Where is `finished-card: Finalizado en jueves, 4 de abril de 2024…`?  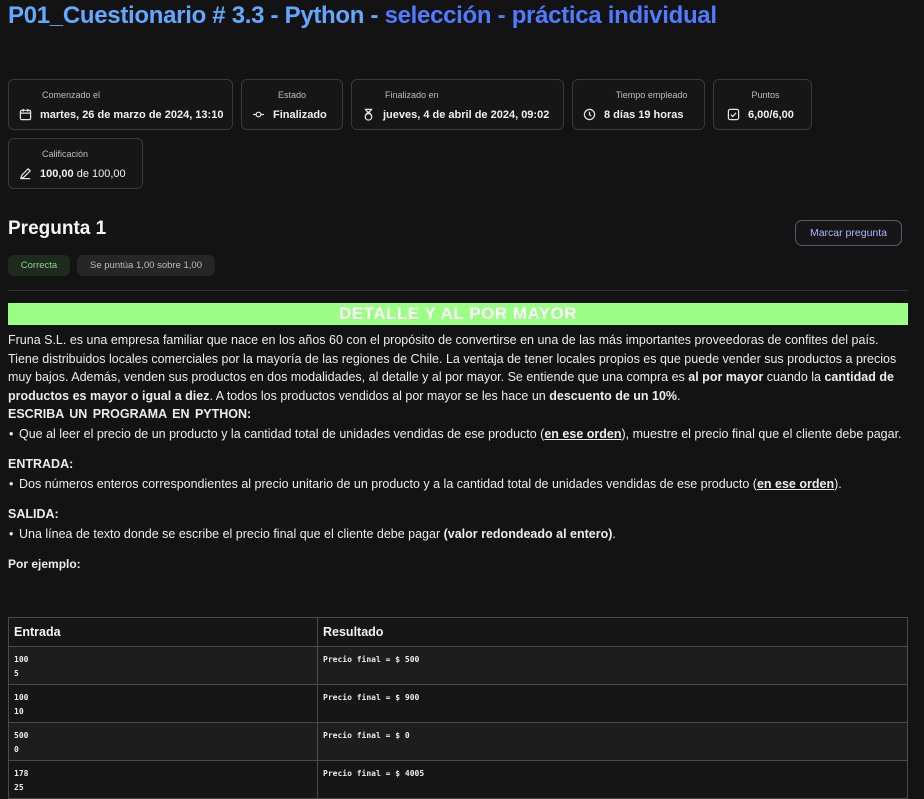
finished-card: Finalizado en jueves, 4 de abril de 2024… is located at coordinates (457, 104).